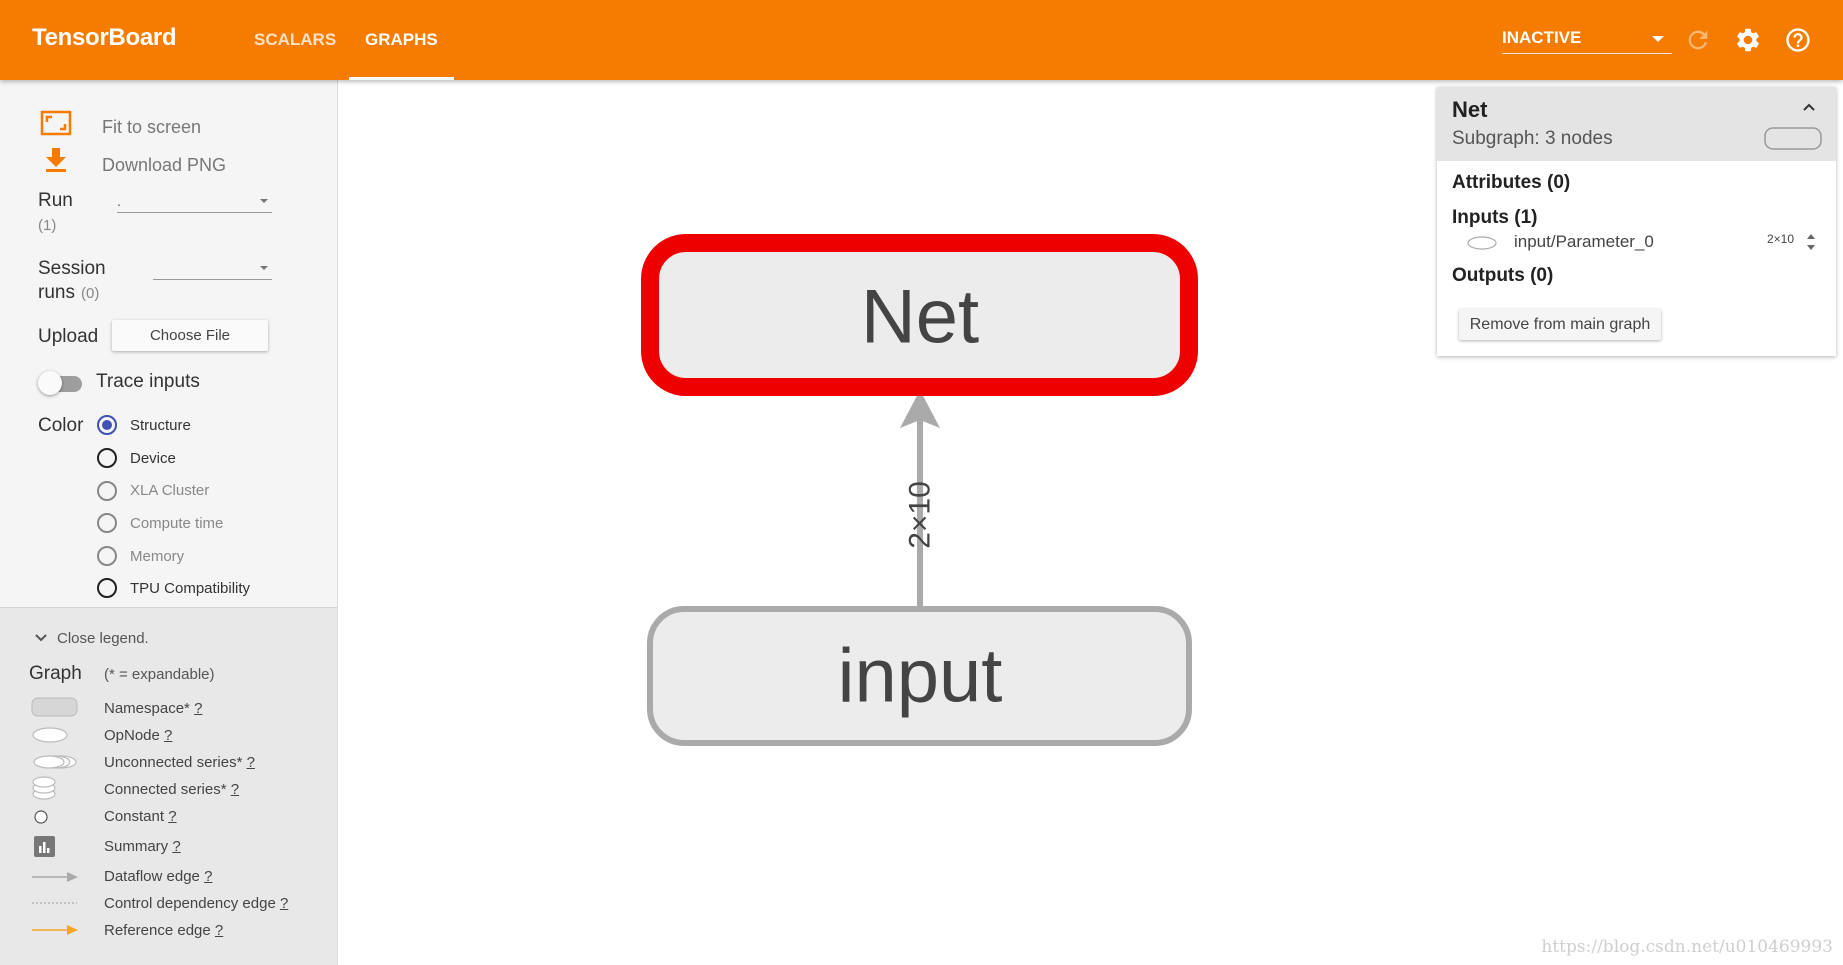  What do you see at coordinates (107, 458) in the screenshot?
I see `radio-device` at bounding box center [107, 458].